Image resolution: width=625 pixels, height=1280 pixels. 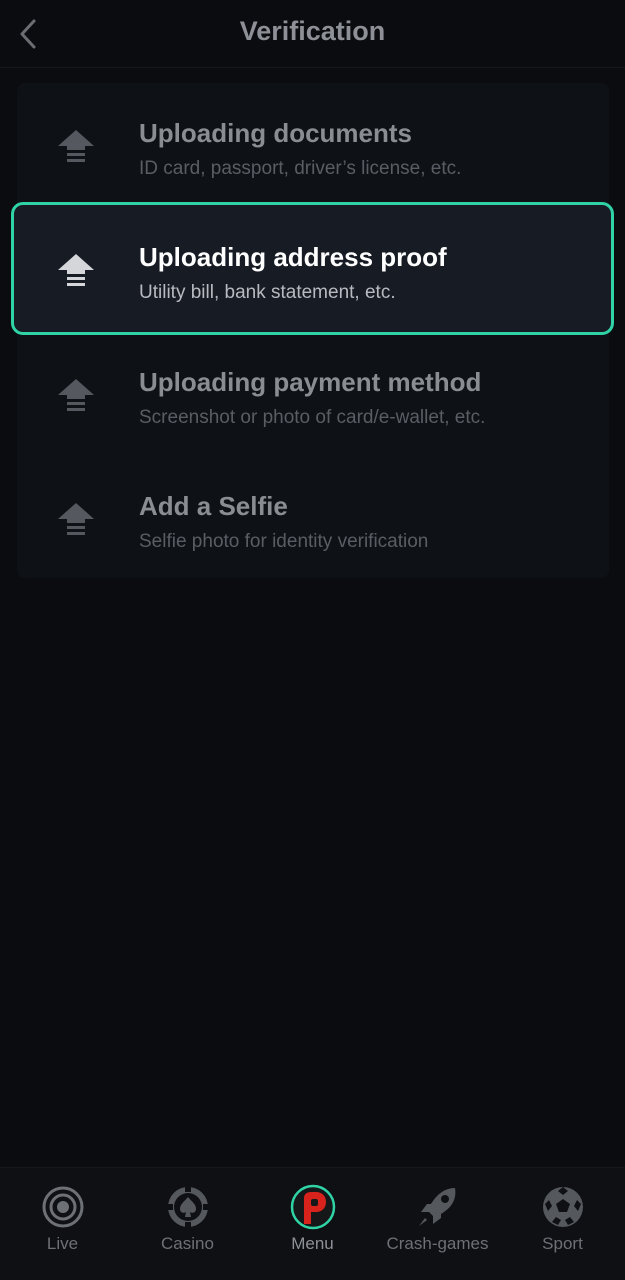 What do you see at coordinates (267, 292) in the screenshot?
I see `item-subtitle: Utility bill, bank statement, etc.` at bounding box center [267, 292].